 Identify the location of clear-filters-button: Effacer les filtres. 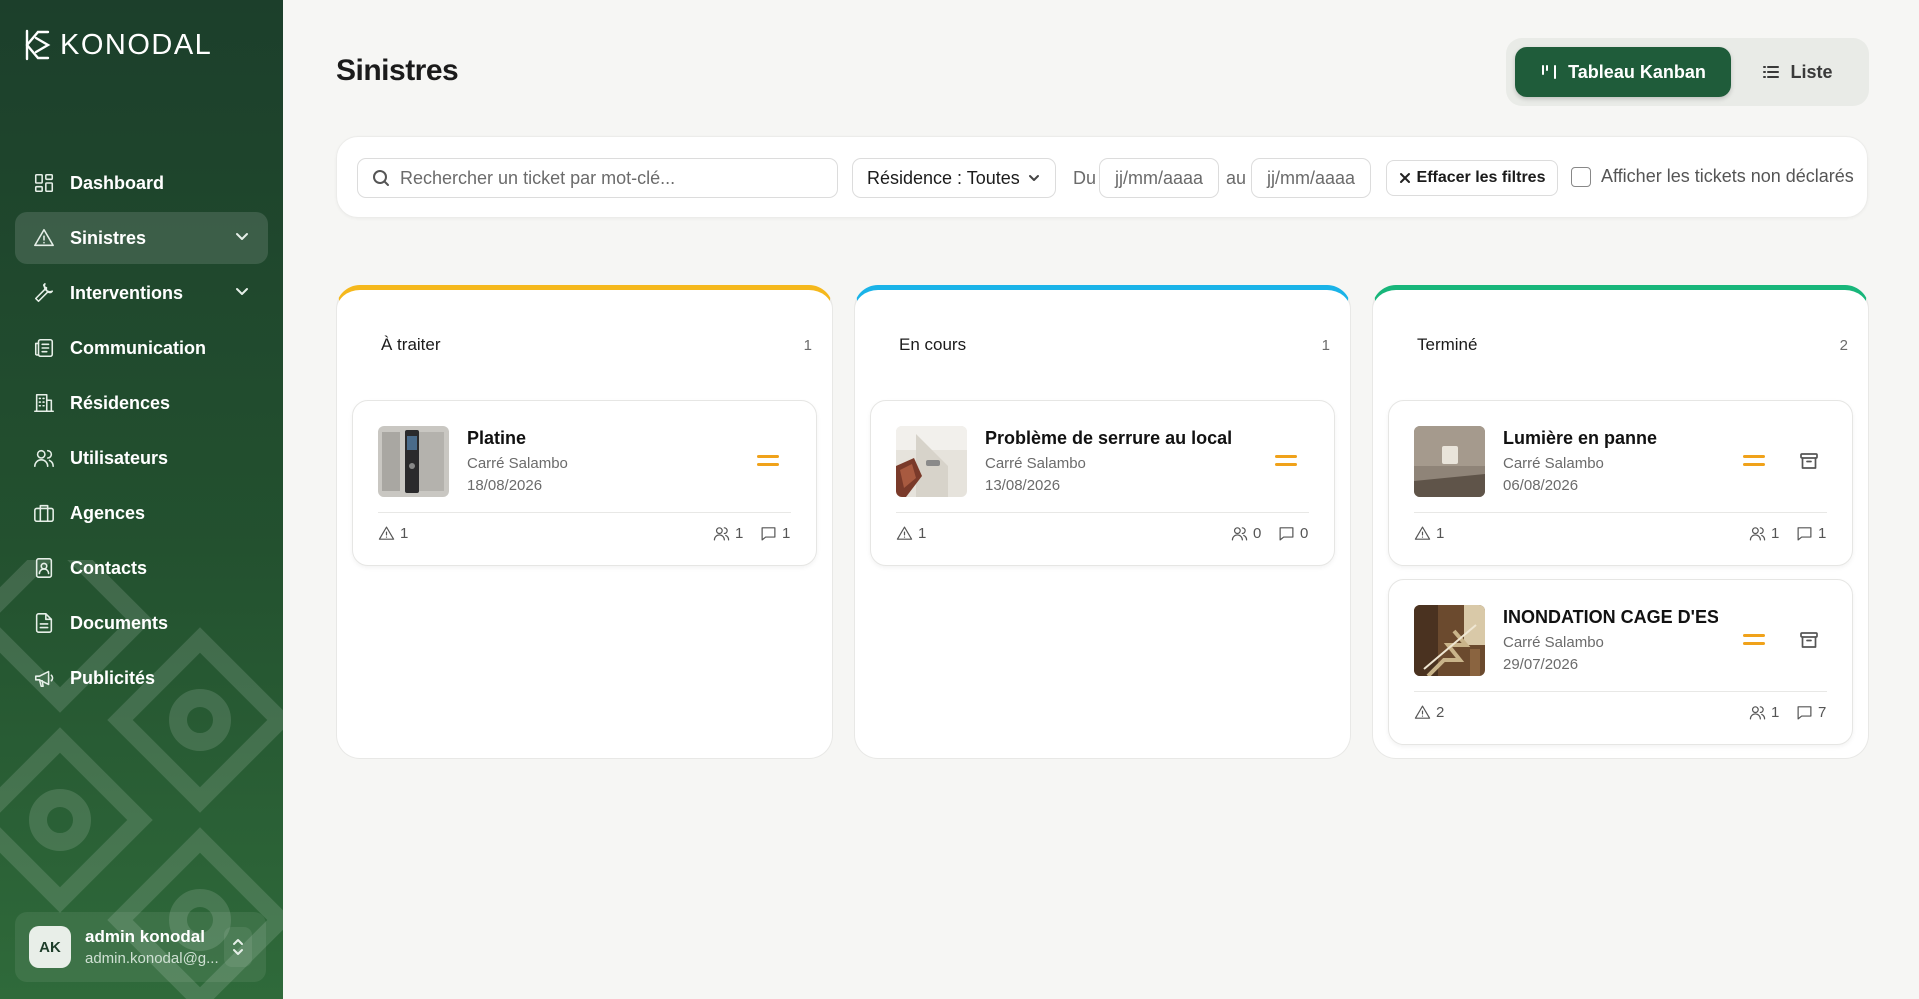
(1472, 178).